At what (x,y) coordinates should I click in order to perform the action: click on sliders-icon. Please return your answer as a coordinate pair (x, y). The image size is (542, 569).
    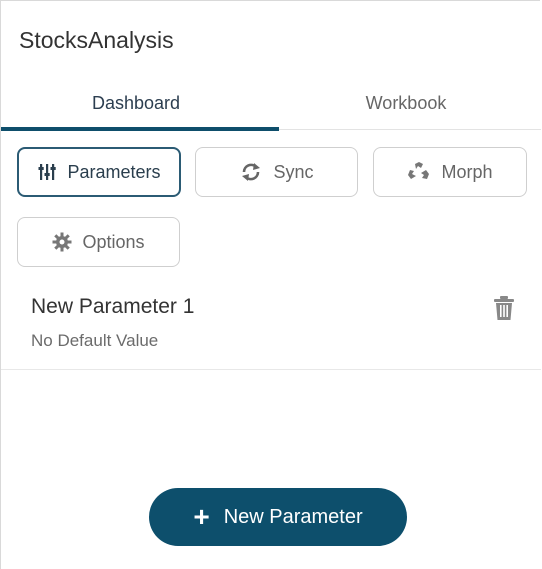
    Looking at the image, I should click on (47, 172).